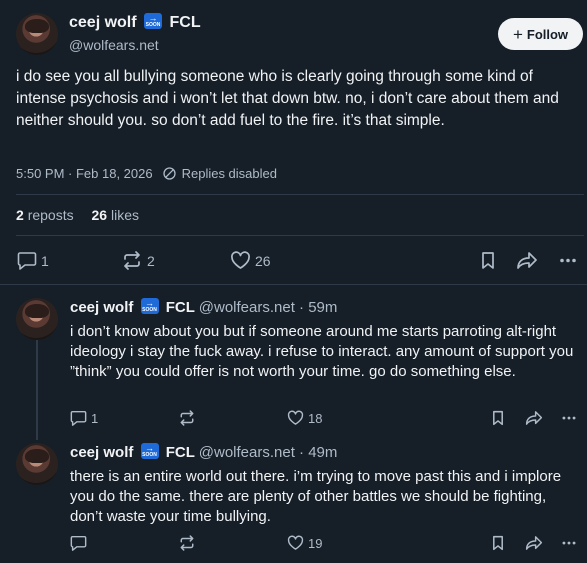 This screenshot has height=563, width=587. I want to click on like-count: 19, so click(315, 543).